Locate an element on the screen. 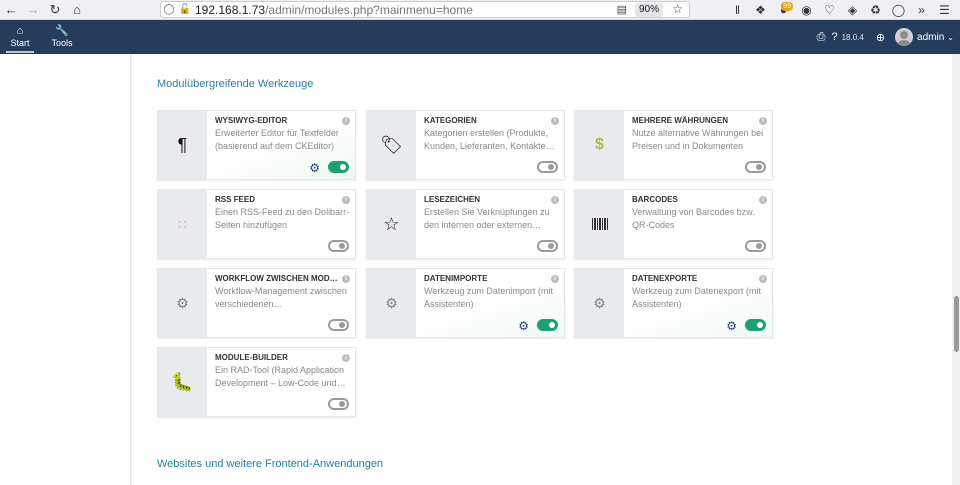  scrollbar-track is located at coordinates (956, 269).